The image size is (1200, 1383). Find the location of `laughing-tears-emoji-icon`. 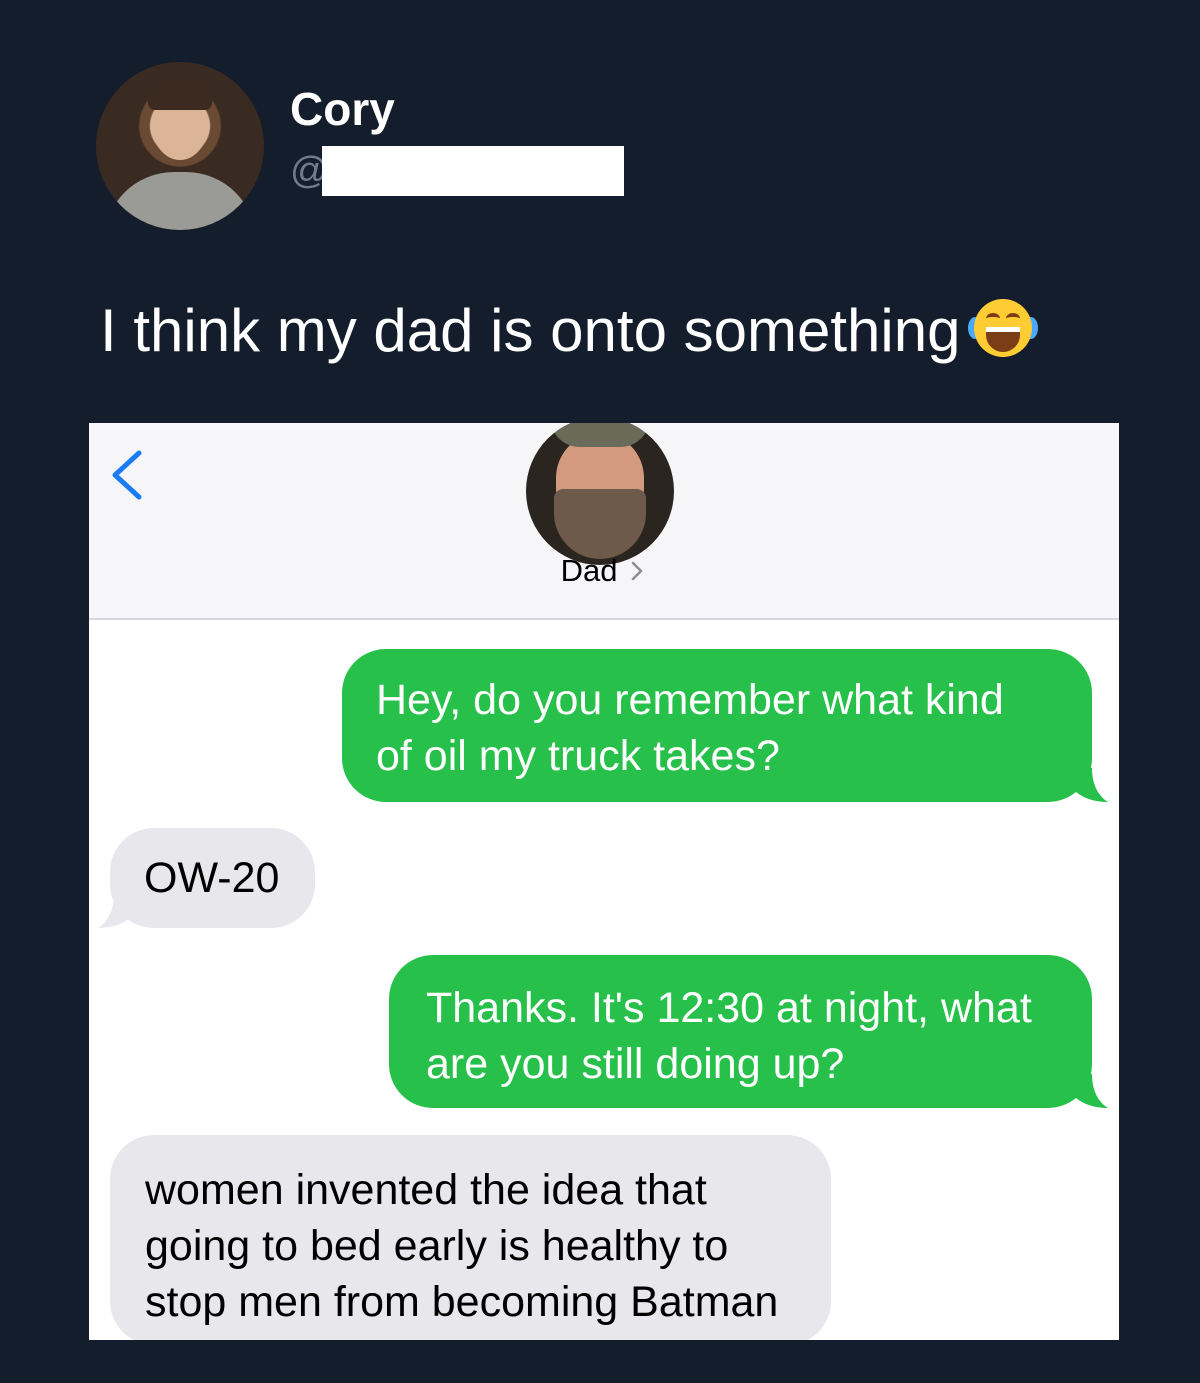

laughing-tears-emoji-icon is located at coordinates (1003, 328).